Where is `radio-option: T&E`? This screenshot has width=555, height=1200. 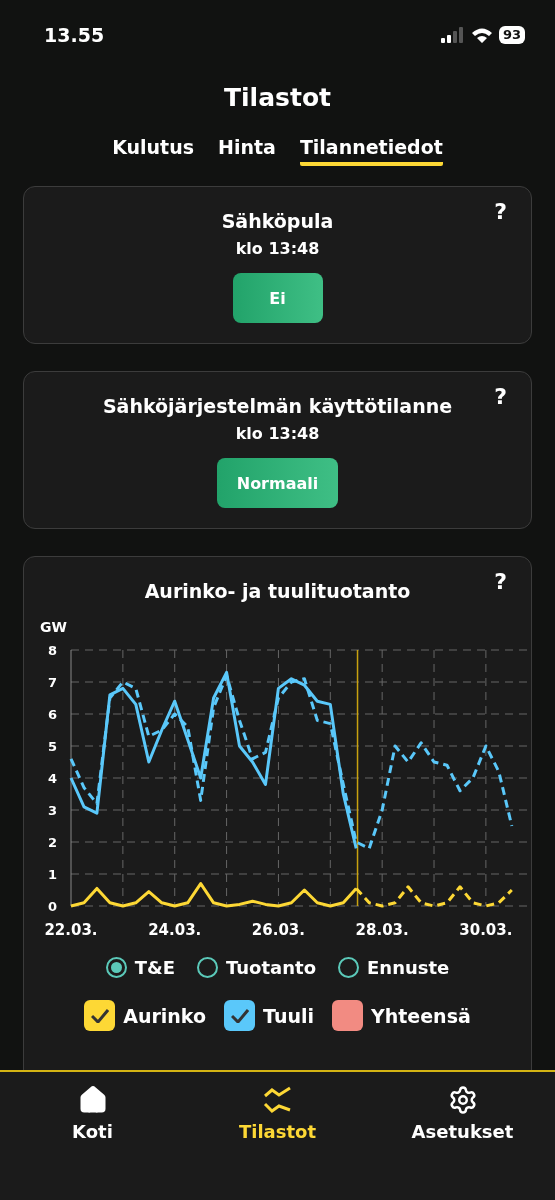
radio-option: T&E is located at coordinates (140, 967).